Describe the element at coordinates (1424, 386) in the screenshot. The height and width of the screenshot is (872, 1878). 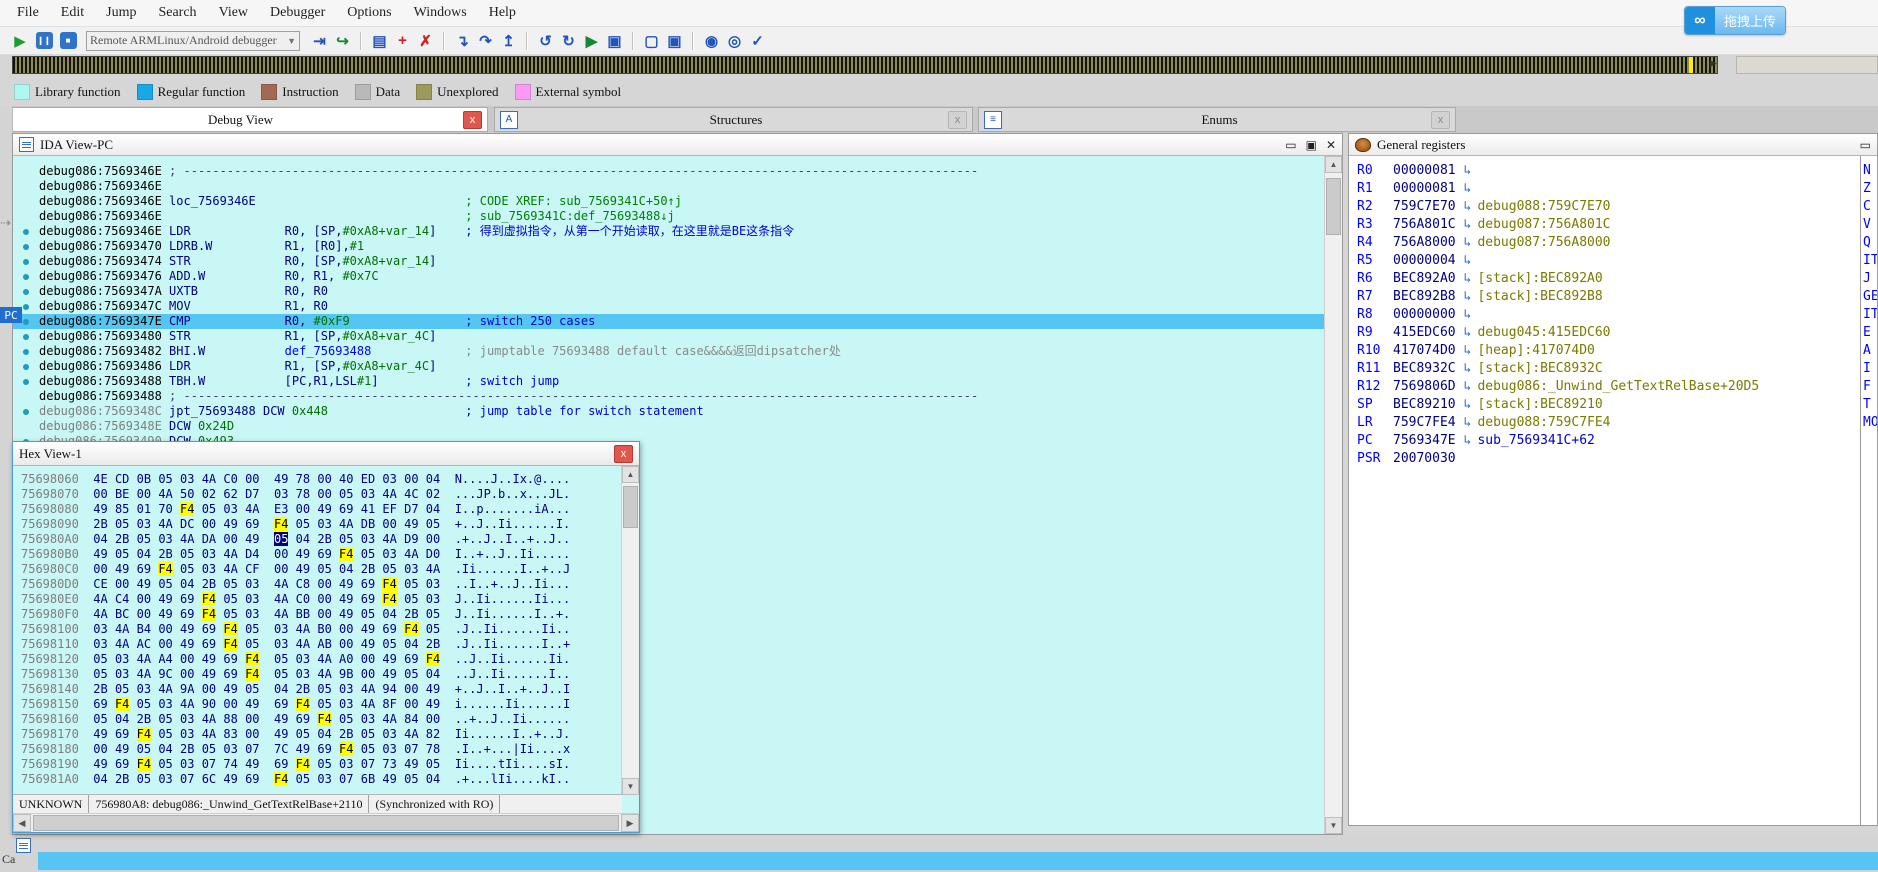
I see `register-value: 7569806D` at that location.